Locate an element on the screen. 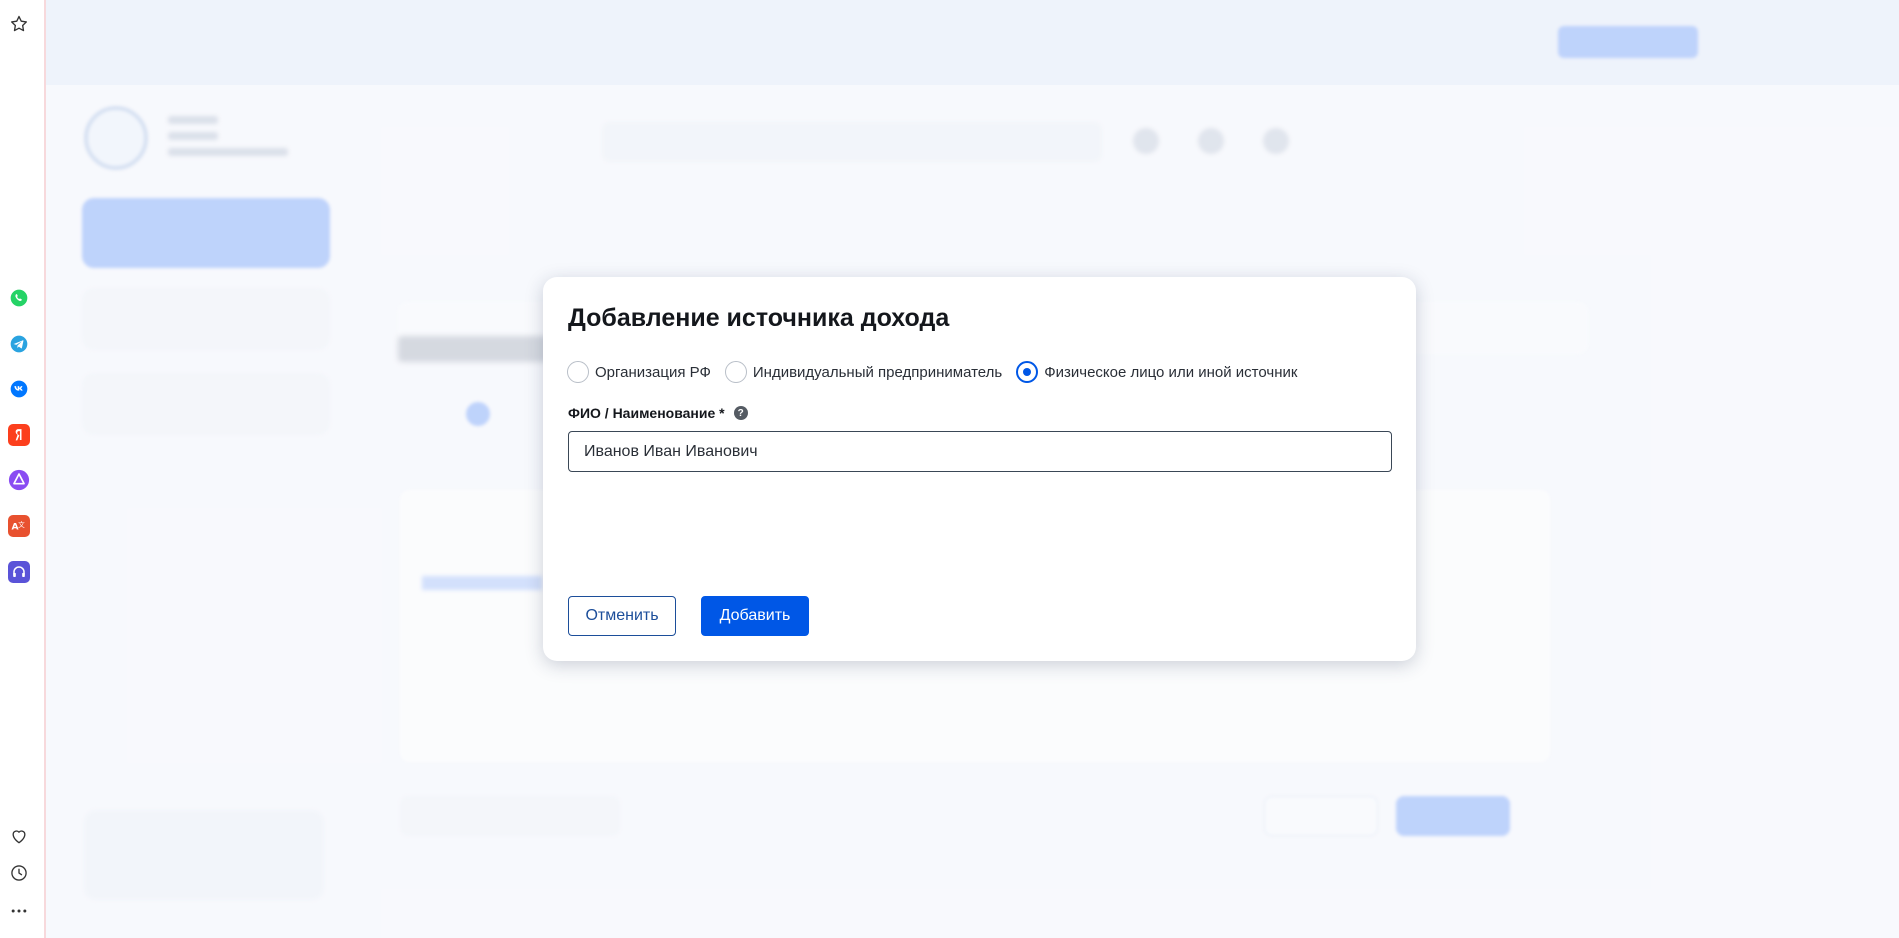  add-button: Добавить is located at coordinates (755, 616).